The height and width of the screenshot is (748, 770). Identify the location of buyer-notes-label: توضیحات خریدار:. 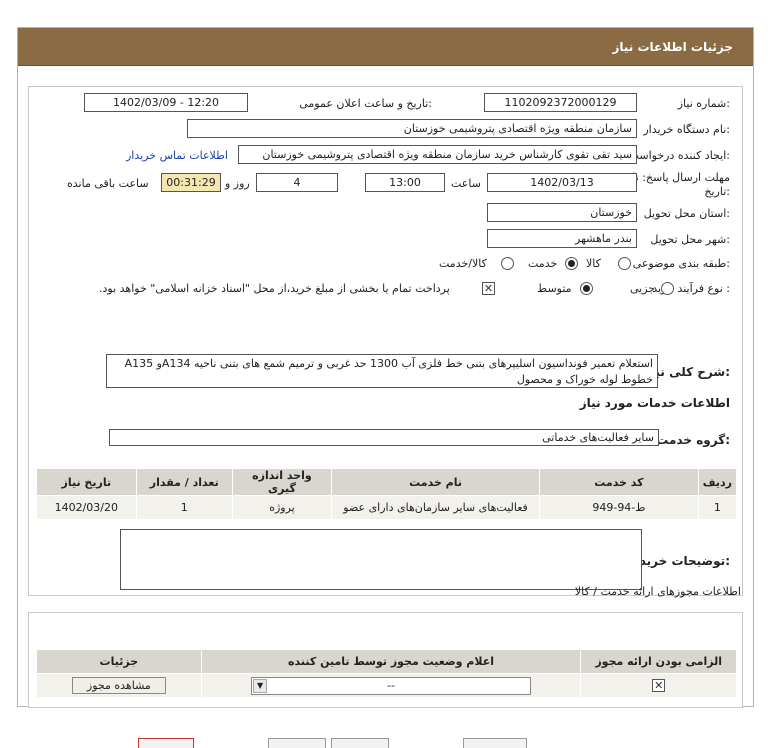
(679, 561).